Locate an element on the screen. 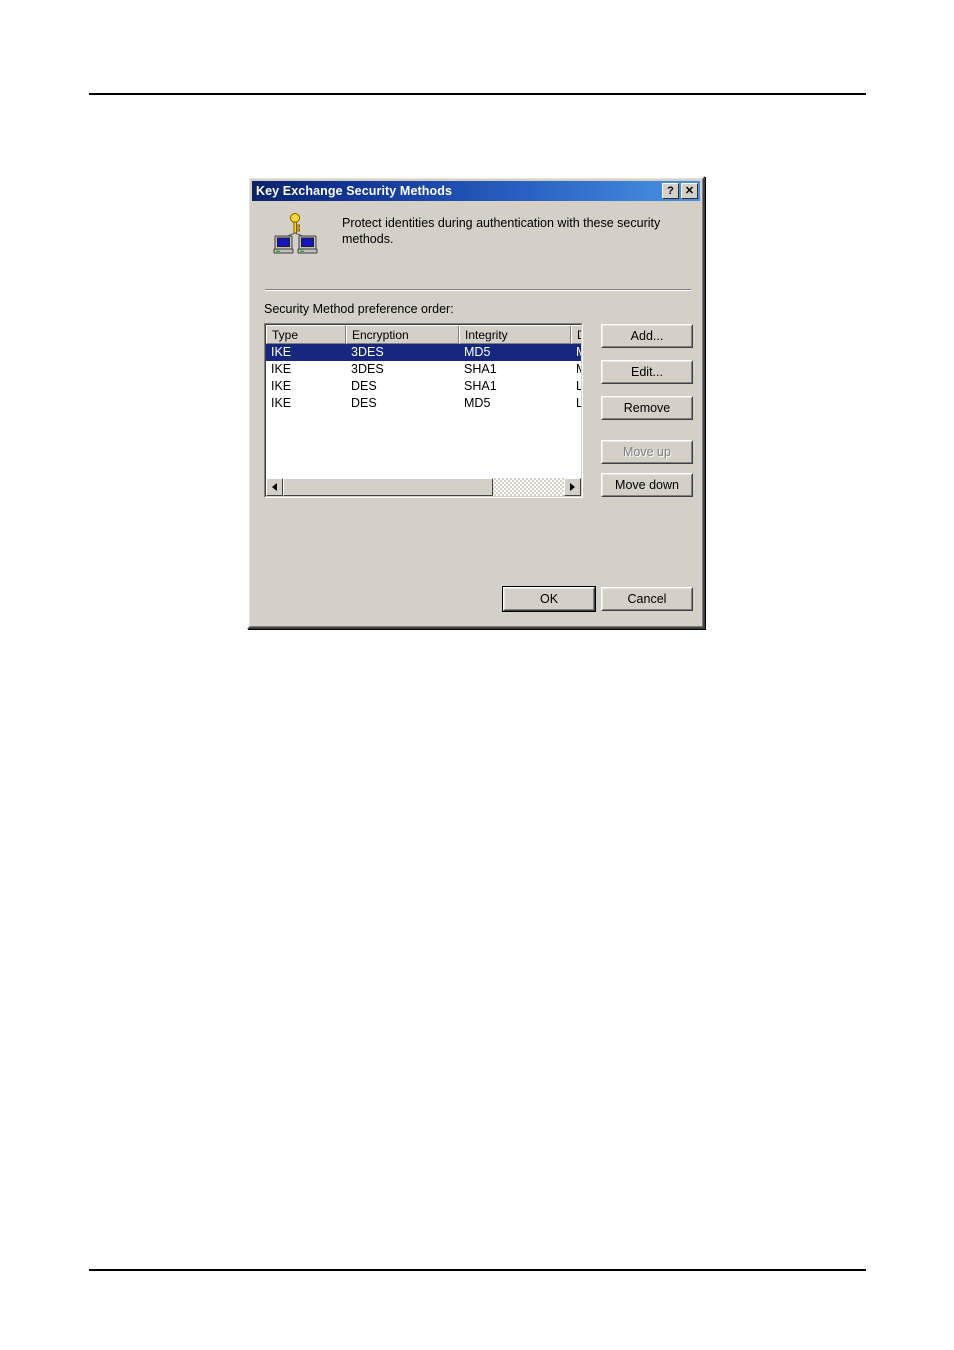 Image resolution: width=954 pixels, height=1350 pixels. table-row: IKE 3DES SHA1 M is located at coordinates (423, 369).